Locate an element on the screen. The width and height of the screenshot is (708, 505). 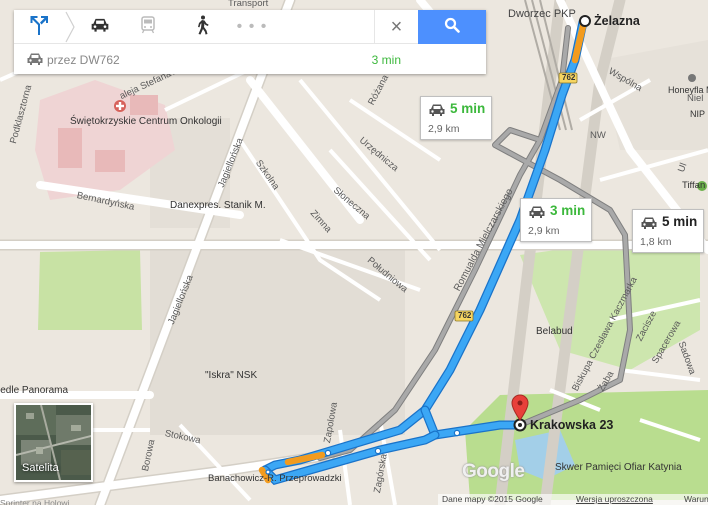
poi-label: "Iskra" NSK is located at coordinates (231, 376).